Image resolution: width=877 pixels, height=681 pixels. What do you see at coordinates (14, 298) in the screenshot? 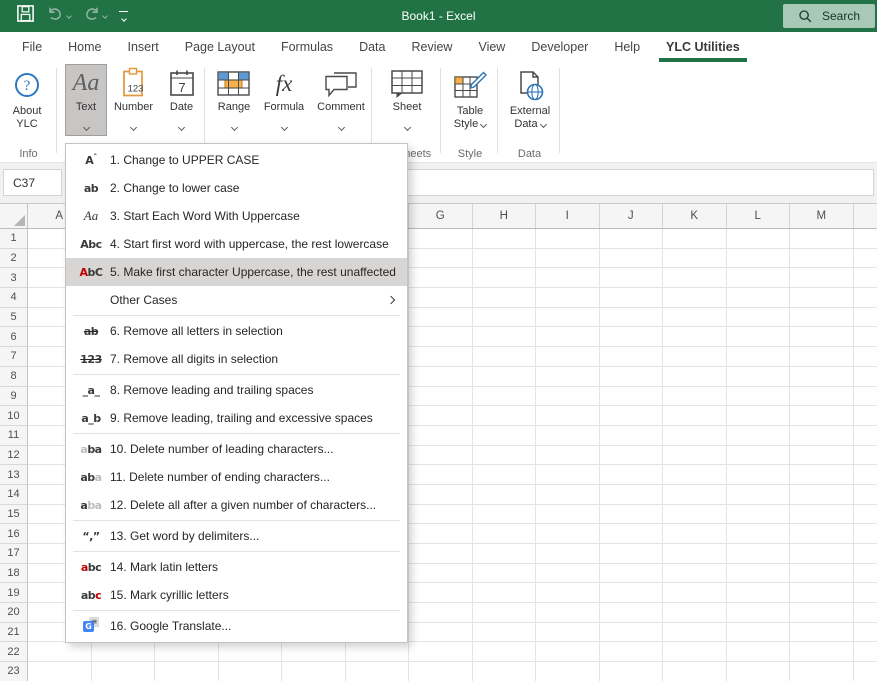
I see `row-header-4: 4` at bounding box center [14, 298].